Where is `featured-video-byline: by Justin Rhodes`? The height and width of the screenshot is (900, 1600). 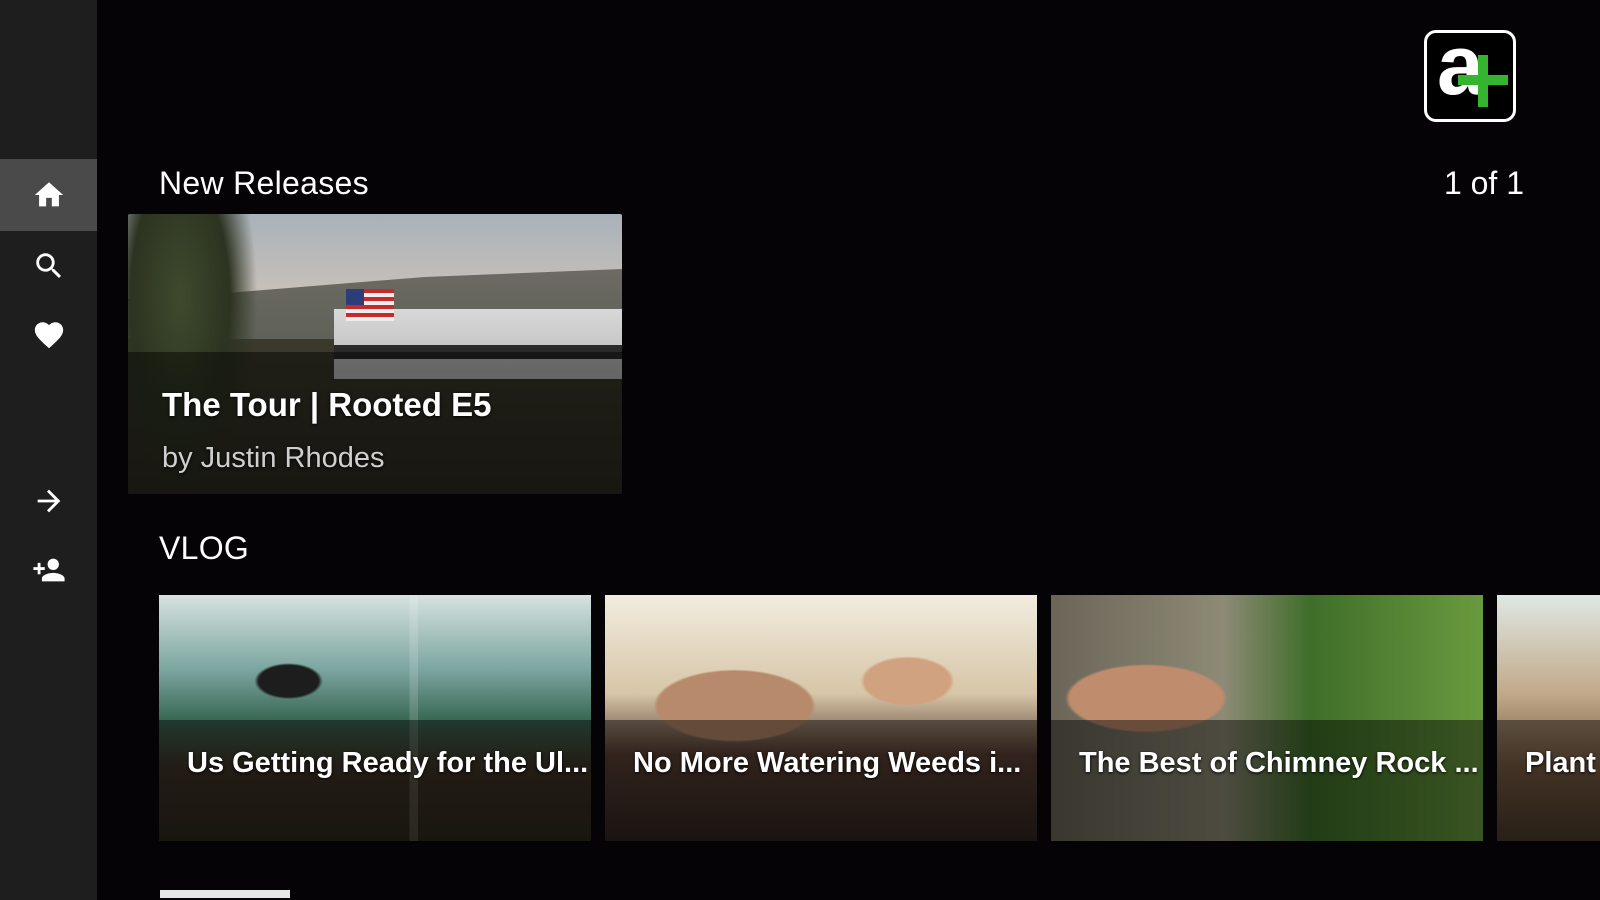 featured-video-byline: by Justin Rhodes is located at coordinates (273, 458).